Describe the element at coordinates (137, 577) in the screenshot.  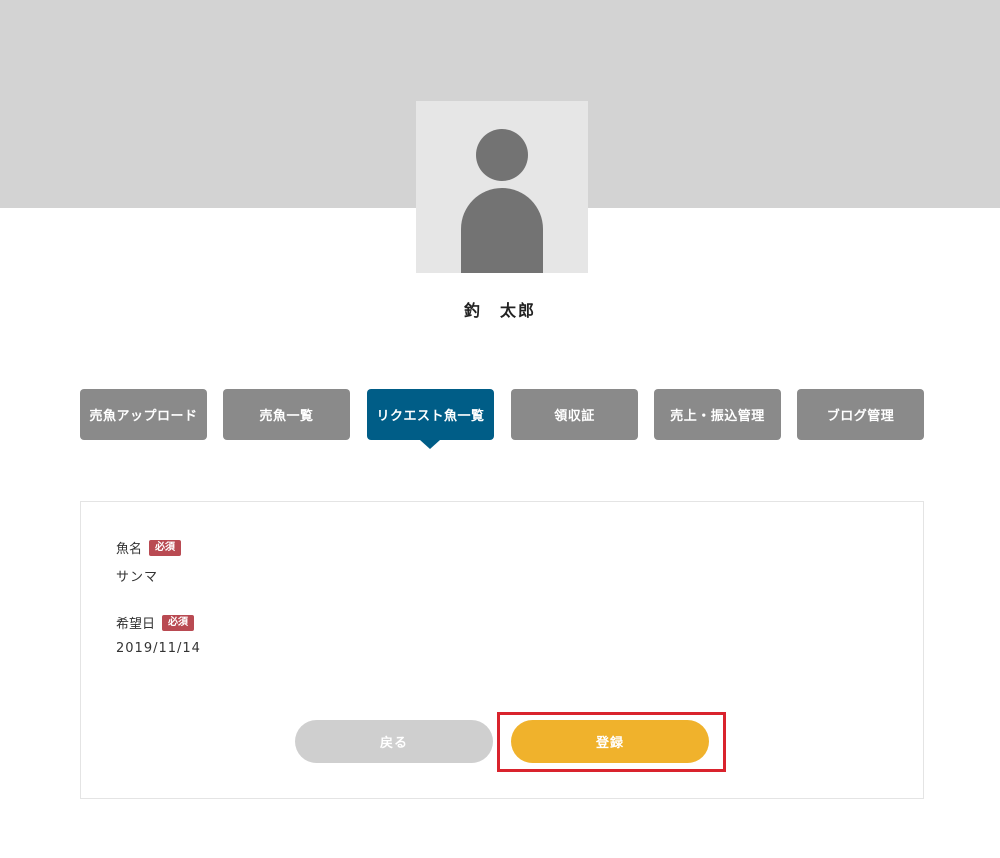
I see `fish-name-value: サンマ` at that location.